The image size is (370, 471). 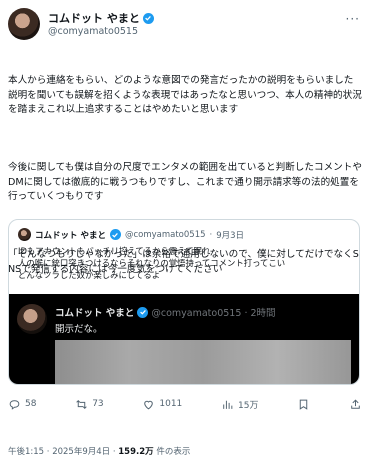 I want to click on views-button: 15万, so click(x=239, y=404).